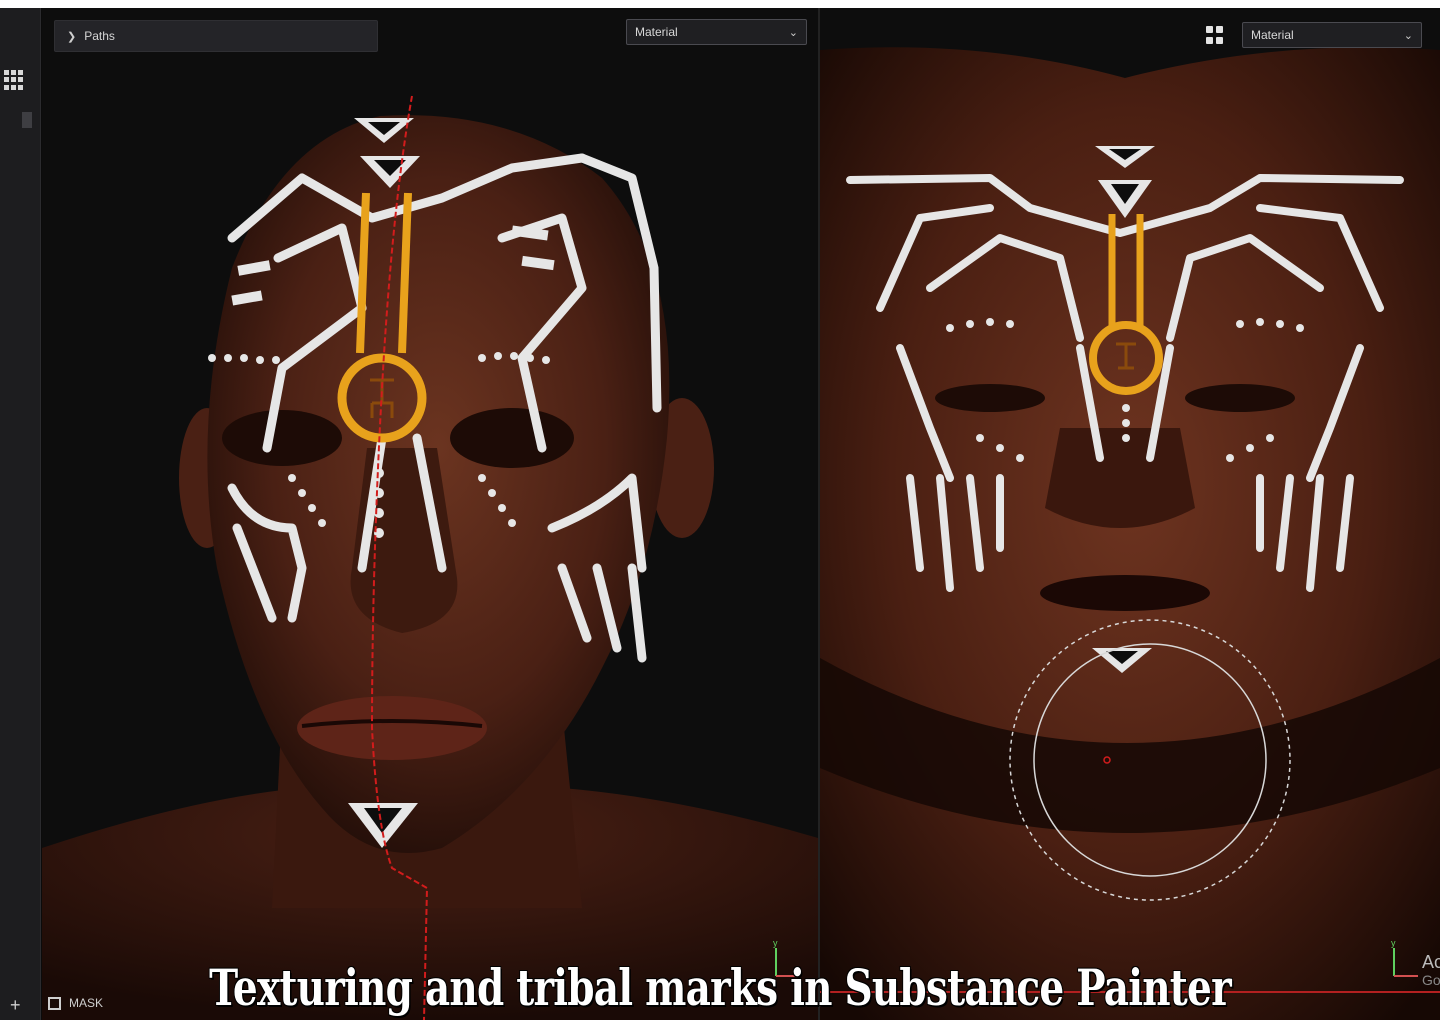 Image resolution: width=1440 pixels, height=1028 pixels. Describe the element at coordinates (20, 514) in the screenshot. I see `tool-strip: +` at that location.